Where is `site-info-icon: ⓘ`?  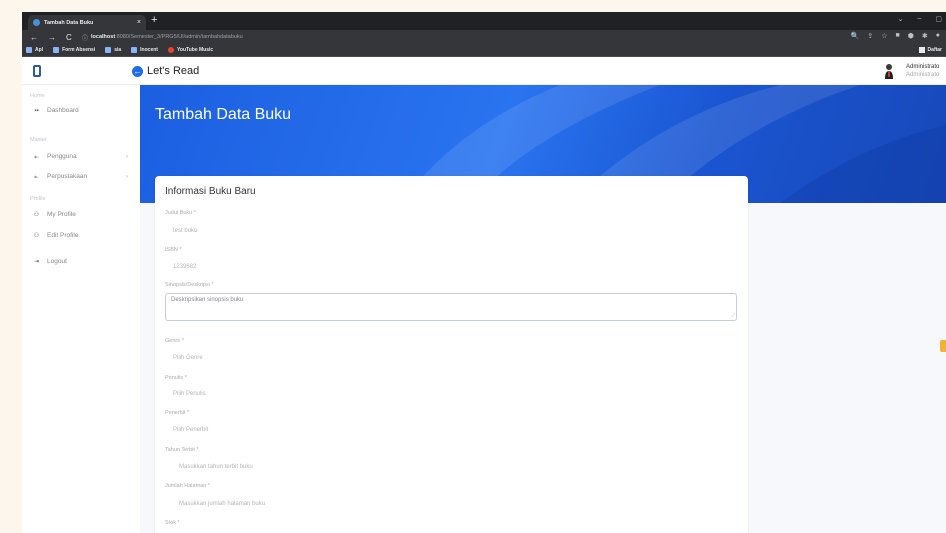 site-info-icon: ⓘ is located at coordinates (85, 37).